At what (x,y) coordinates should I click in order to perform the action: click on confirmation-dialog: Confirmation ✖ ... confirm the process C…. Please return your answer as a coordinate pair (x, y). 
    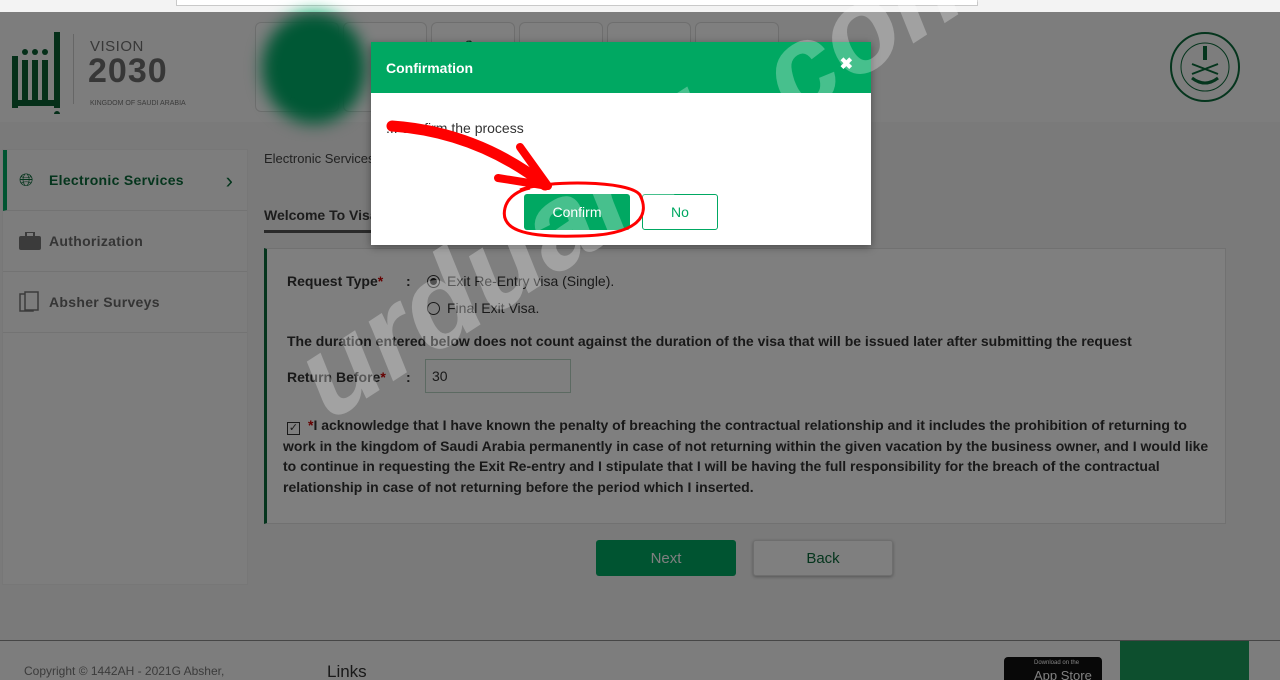
    Looking at the image, I should click on (621, 143).